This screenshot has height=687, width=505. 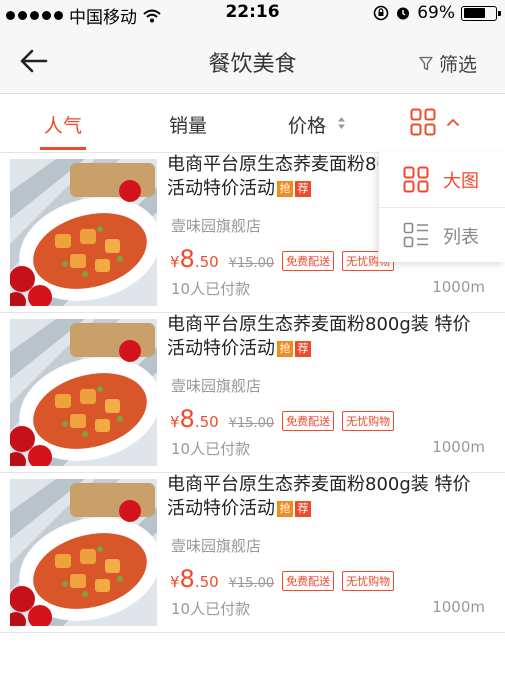 I want to click on status-right: 69%, so click(x=437, y=13).